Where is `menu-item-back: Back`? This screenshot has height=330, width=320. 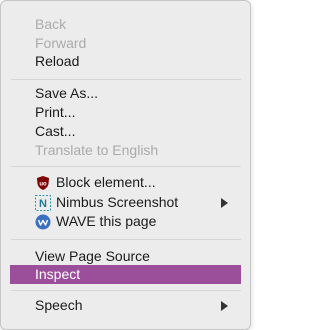
menu-item-back: Back is located at coordinates (125, 24).